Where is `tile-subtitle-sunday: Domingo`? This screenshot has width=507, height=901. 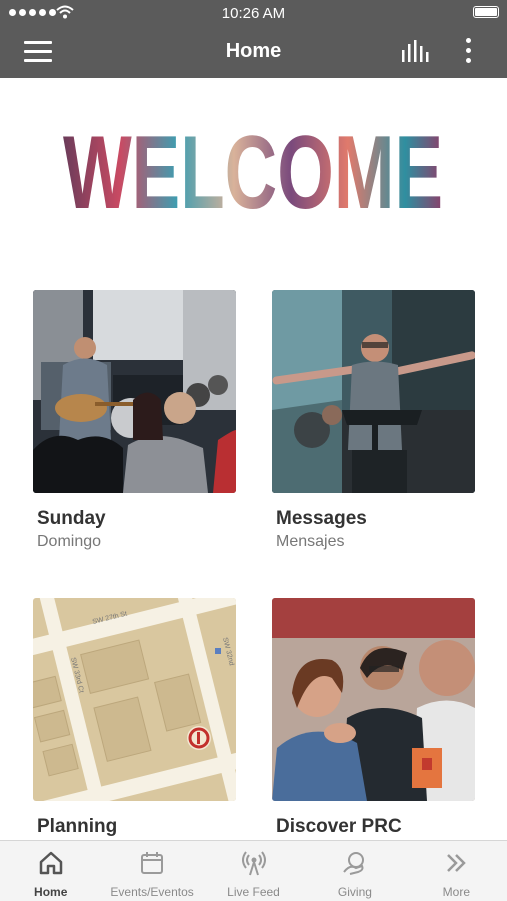
tile-subtitle-sunday: Domingo is located at coordinates (69, 541).